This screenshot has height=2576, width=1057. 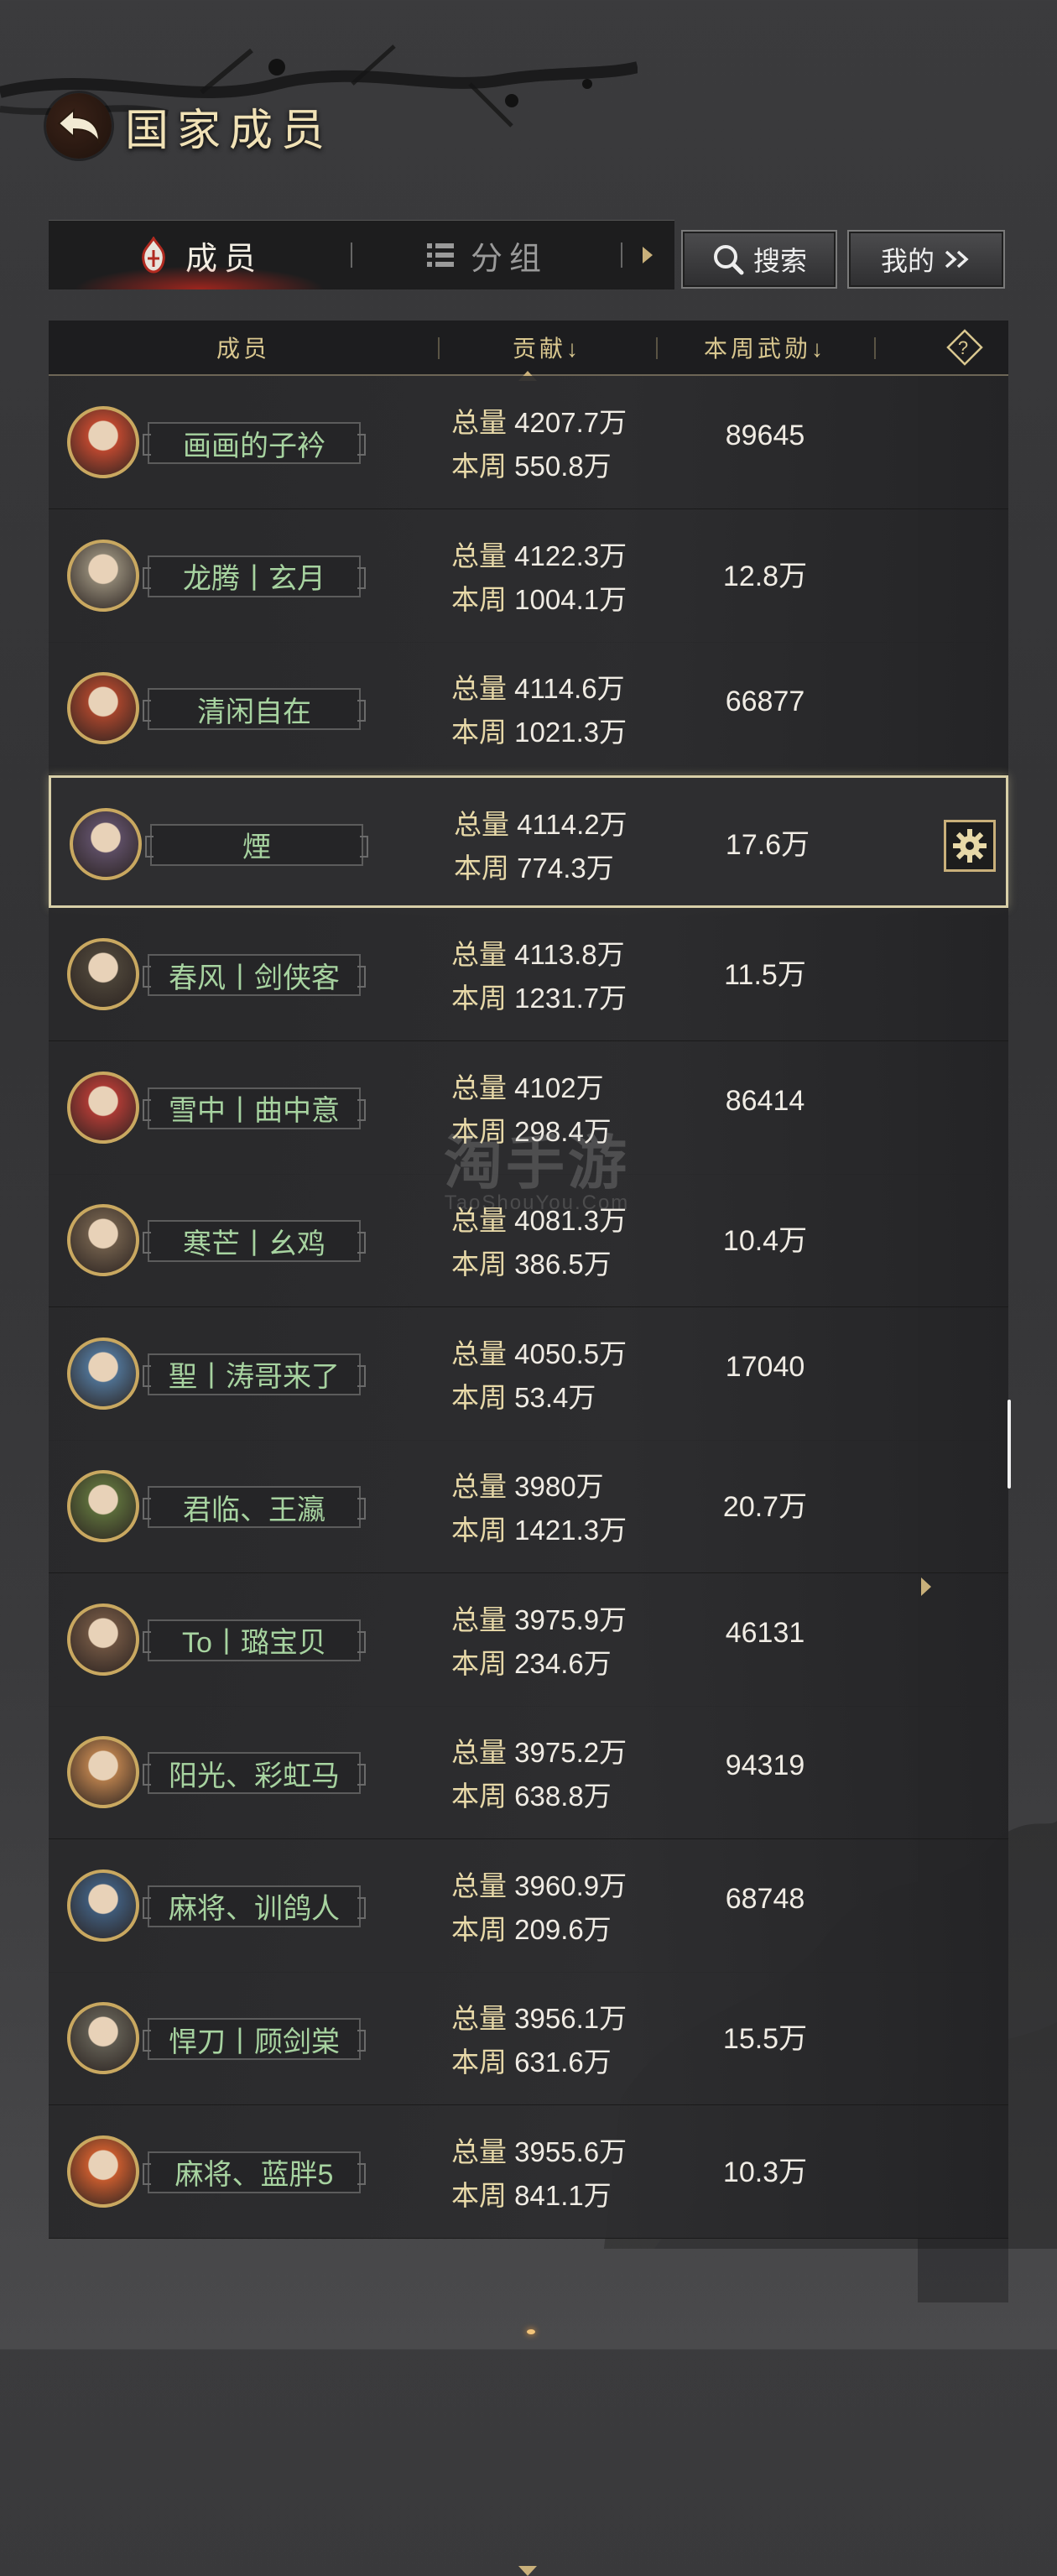 I want to click on side-expand-arrow-icon, so click(x=927, y=1586).